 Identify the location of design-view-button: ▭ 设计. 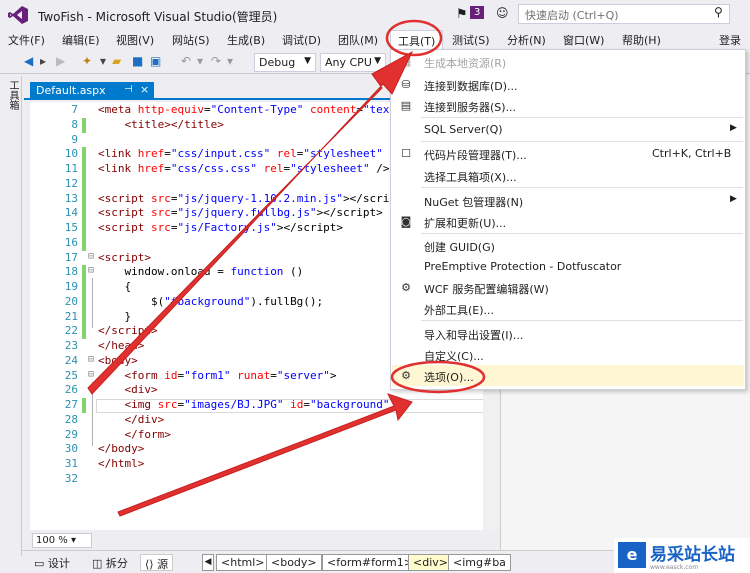
(52, 562).